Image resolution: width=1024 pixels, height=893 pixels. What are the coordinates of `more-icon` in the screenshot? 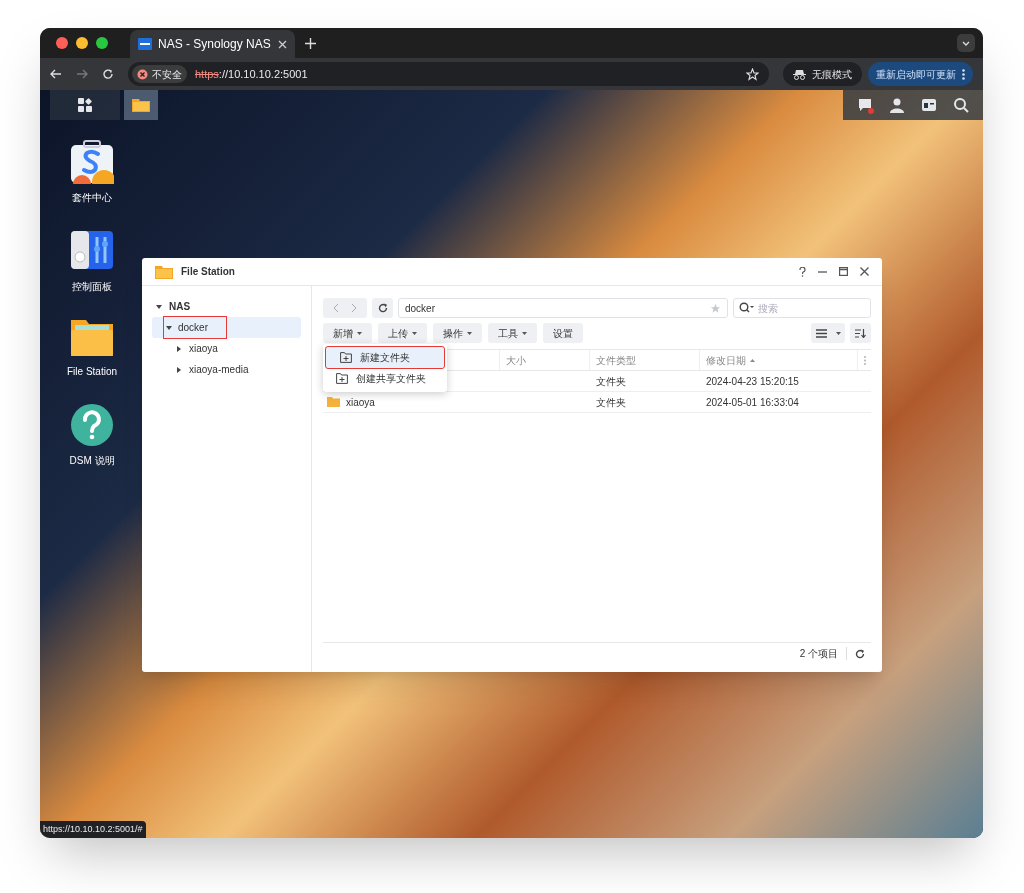 It's located at (963, 74).